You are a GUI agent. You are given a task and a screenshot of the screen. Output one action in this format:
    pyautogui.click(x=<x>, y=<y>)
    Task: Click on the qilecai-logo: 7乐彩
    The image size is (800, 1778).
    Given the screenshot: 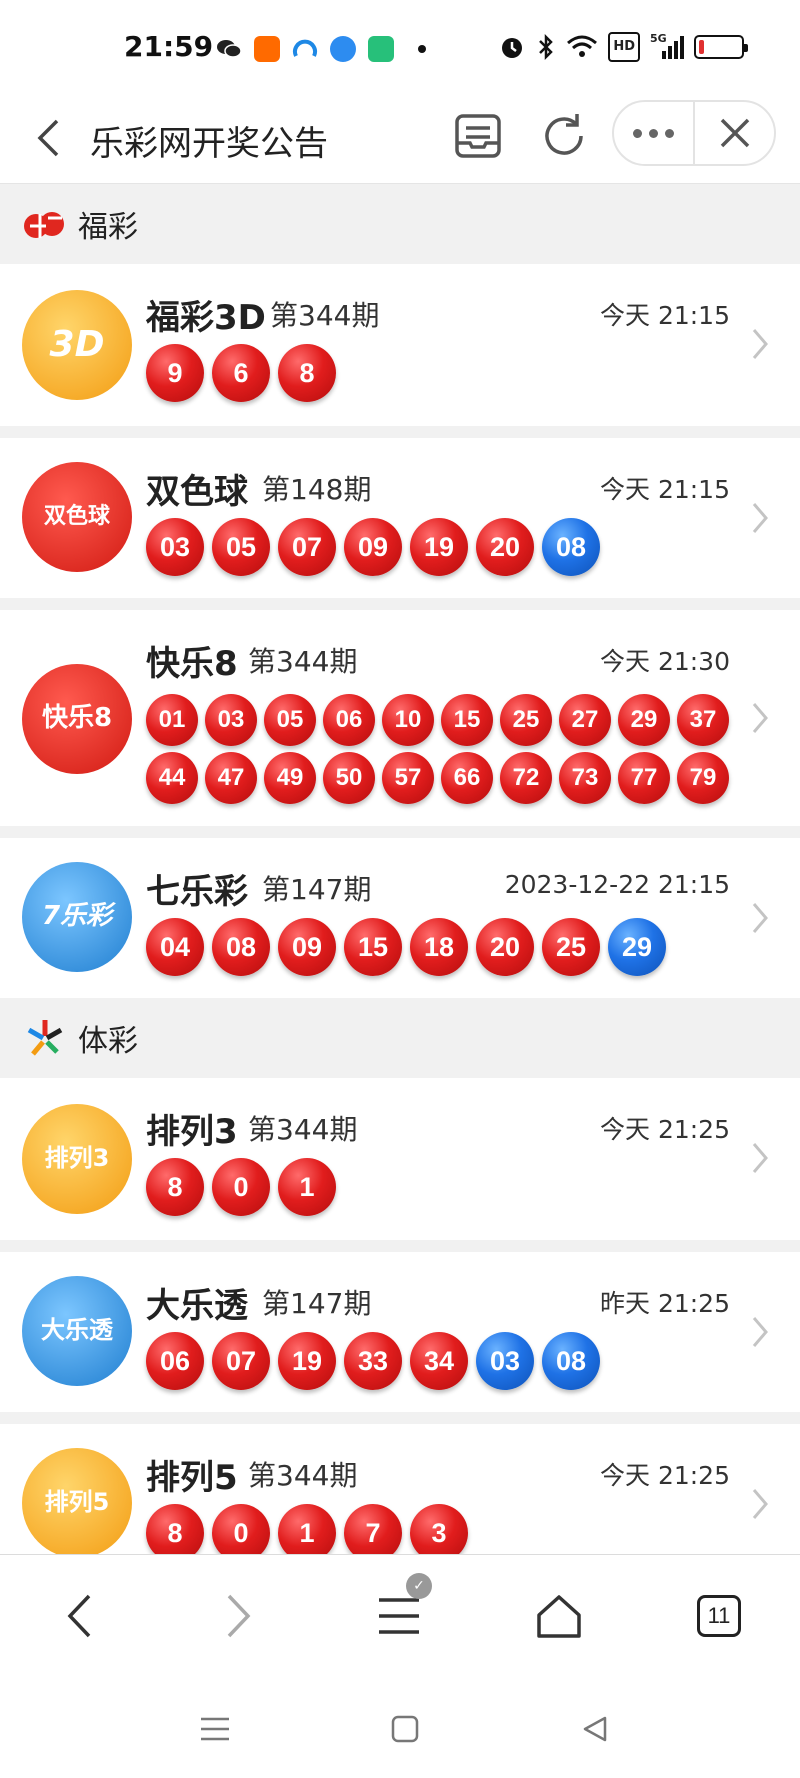 What is the action you would take?
    pyautogui.click(x=77, y=917)
    